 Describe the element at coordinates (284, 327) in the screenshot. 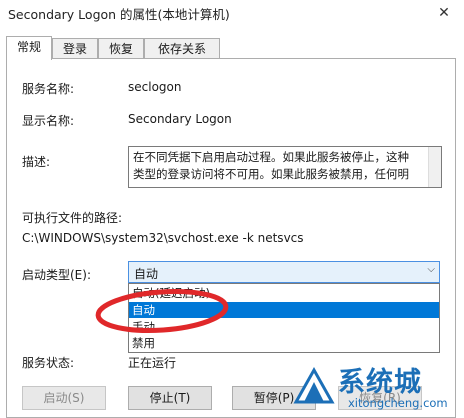

I see `option-manual: 手动` at that location.